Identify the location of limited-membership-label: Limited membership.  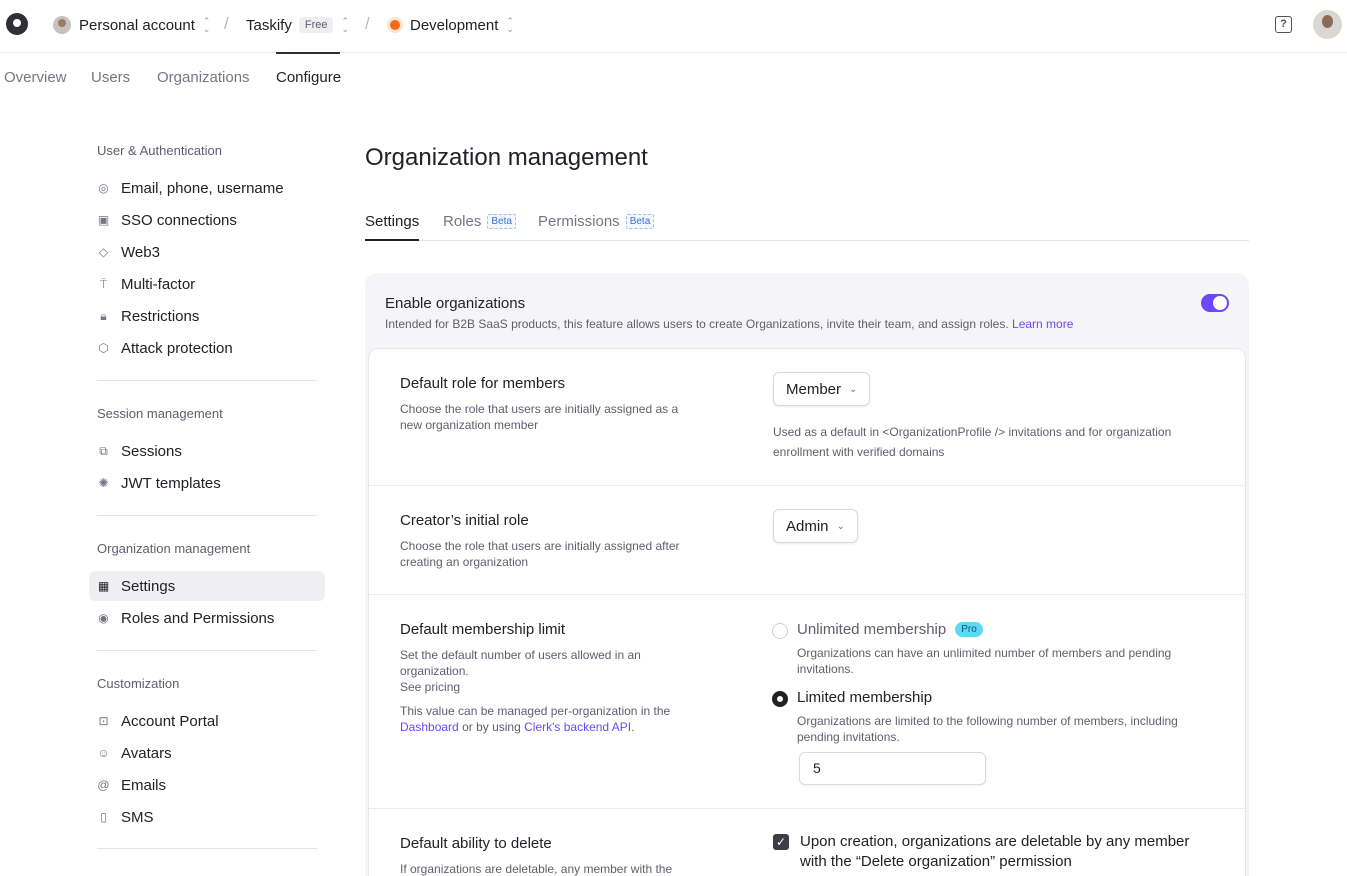
(864, 697).